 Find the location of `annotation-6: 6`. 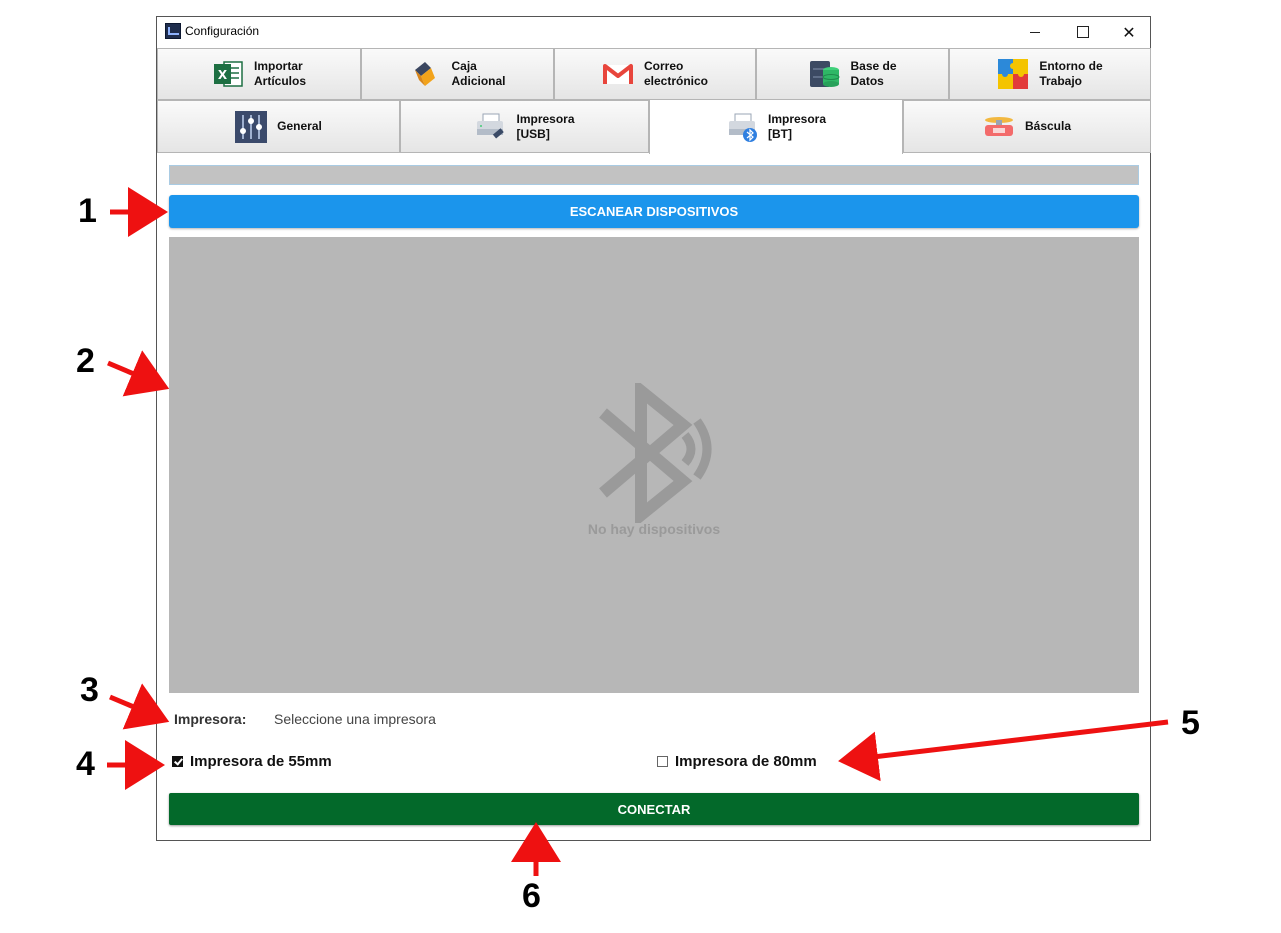

annotation-6: 6 is located at coordinates (531, 896).